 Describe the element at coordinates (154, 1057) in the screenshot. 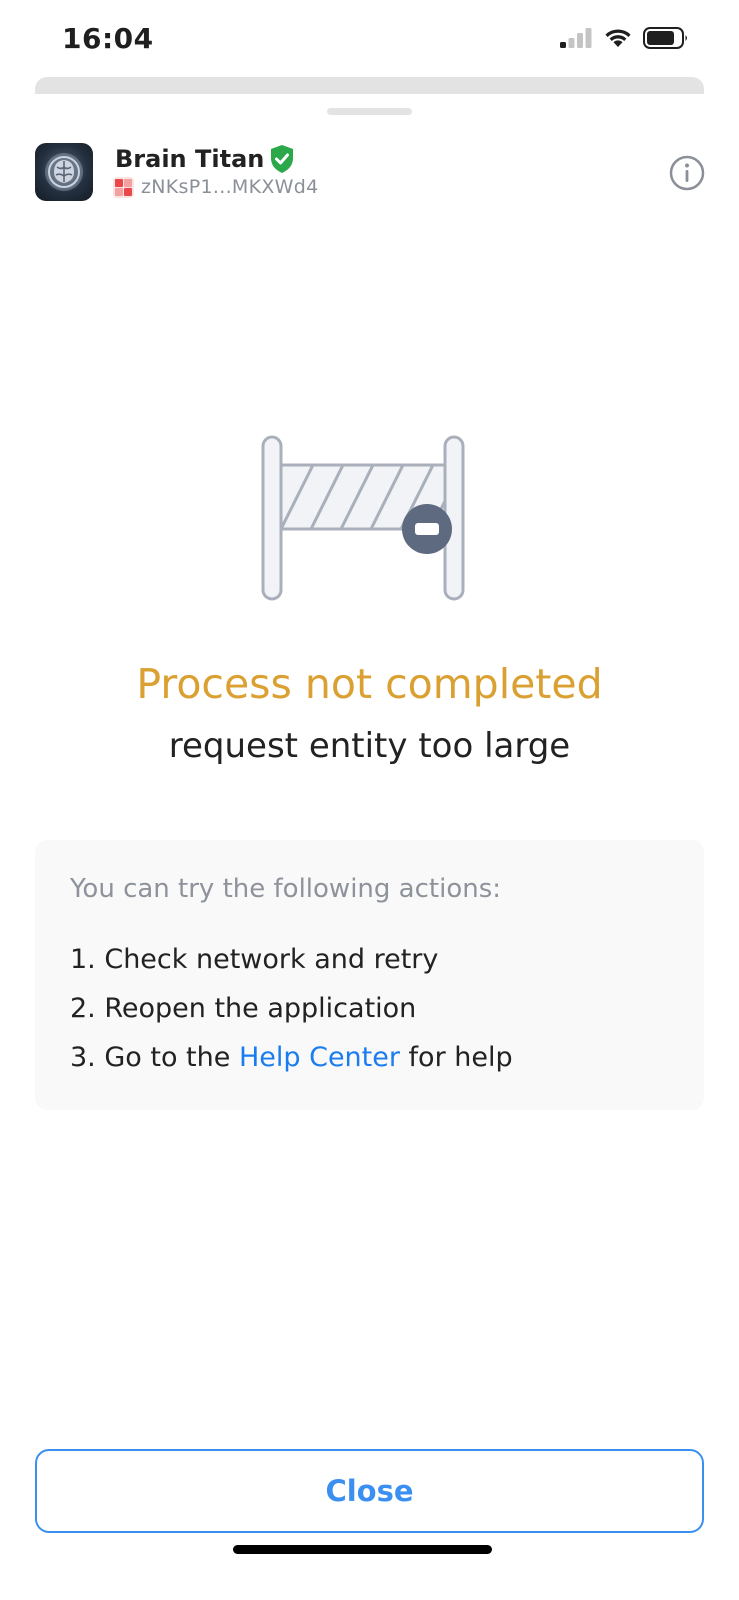

I see `suggested-action-prefix: 3. Go to the` at that location.